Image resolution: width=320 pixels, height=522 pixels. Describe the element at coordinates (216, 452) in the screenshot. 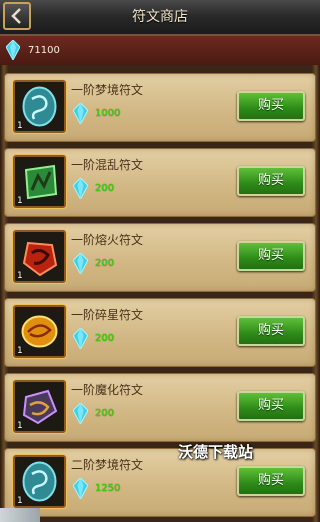

I see `watermark: 沃德下载站` at that location.